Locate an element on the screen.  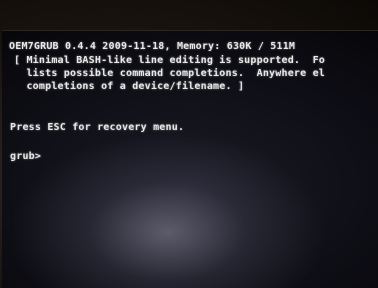
command-prompt: grub> is located at coordinates (29, 156).